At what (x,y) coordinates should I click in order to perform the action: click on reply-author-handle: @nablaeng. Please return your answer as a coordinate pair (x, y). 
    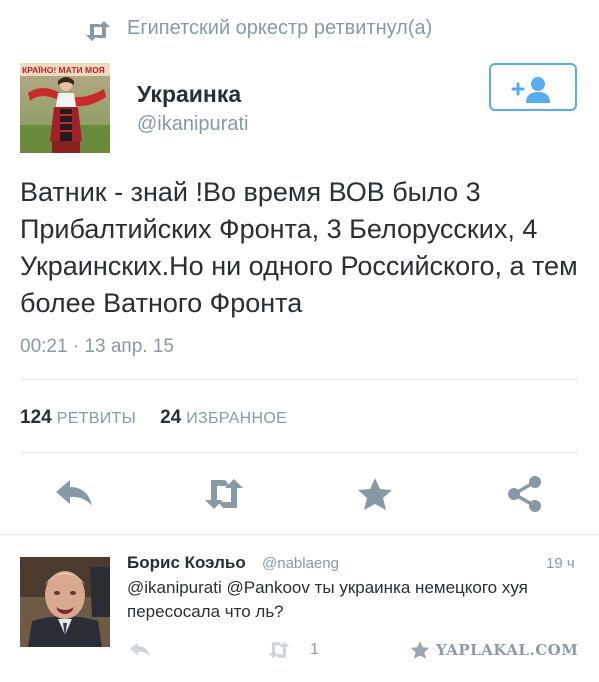
    Looking at the image, I should click on (300, 563).